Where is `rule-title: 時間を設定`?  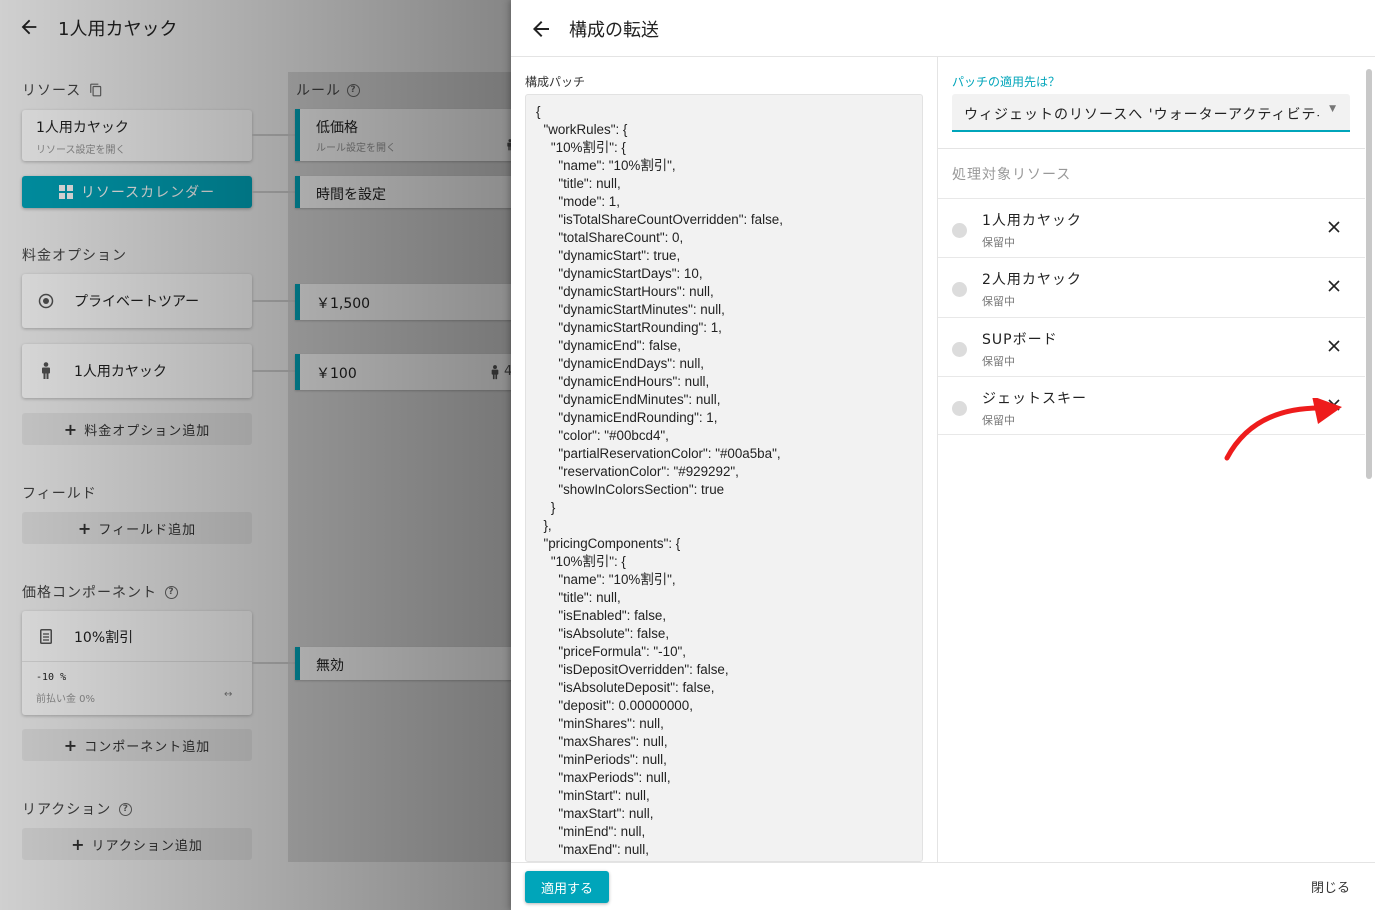
rule-title: 時間を設定 is located at coordinates (351, 195).